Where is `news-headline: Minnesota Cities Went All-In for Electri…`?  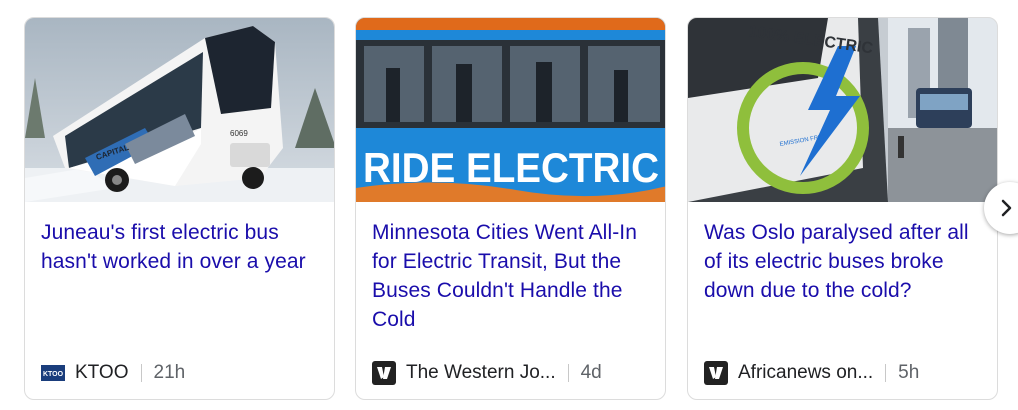 news-headline: Minnesota Cities Went All-In for Electri… is located at coordinates (513, 276).